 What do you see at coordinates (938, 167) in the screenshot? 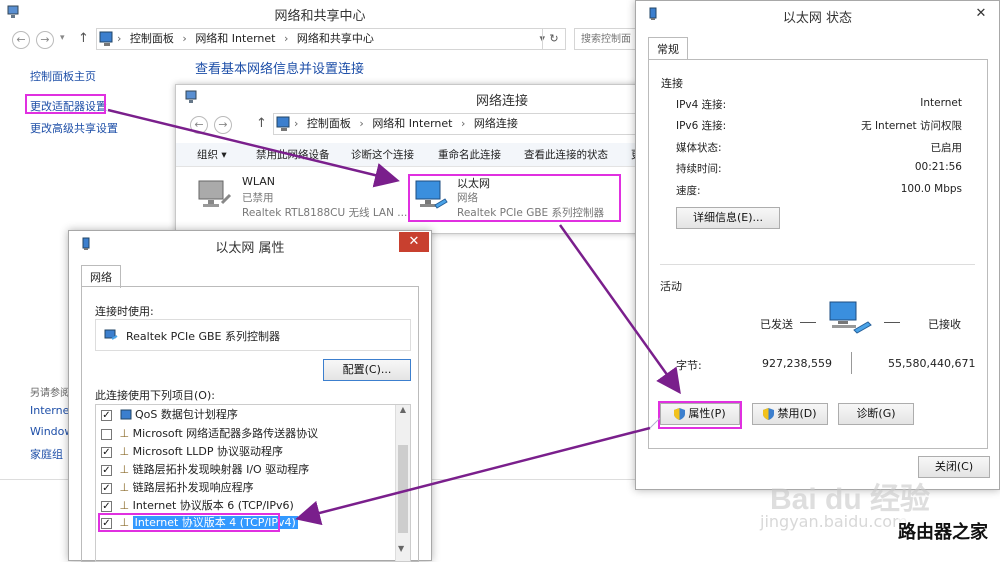
I see `duration-value: 00:21:56` at bounding box center [938, 167].